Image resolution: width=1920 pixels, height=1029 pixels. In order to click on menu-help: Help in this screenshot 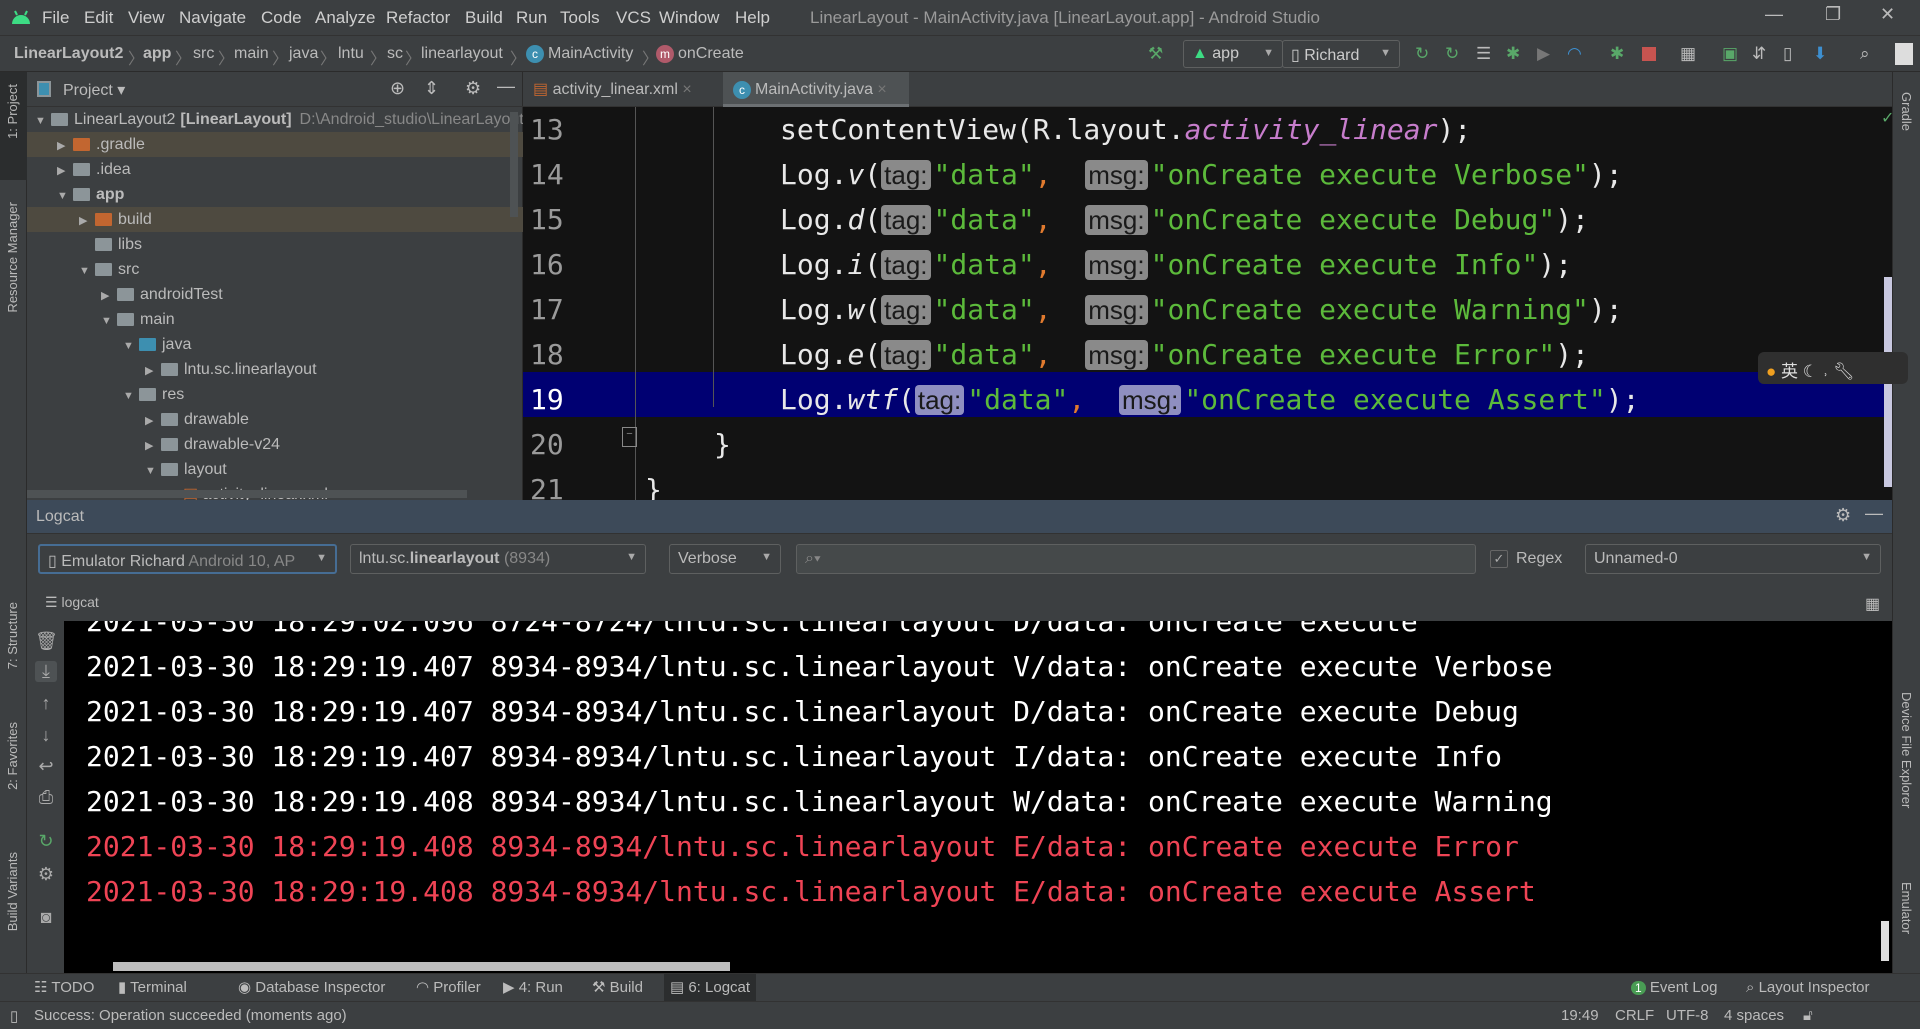, I will do `click(752, 18)`.